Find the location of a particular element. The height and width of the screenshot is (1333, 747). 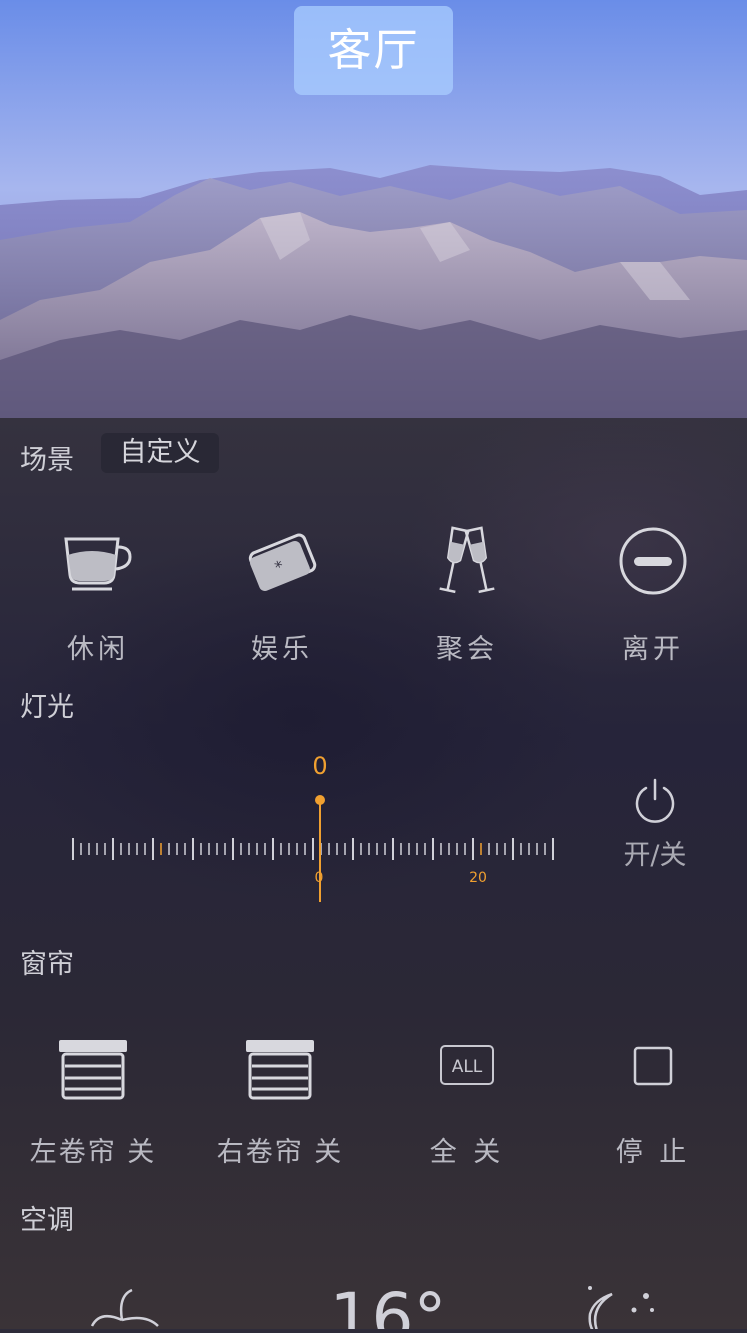

minus-circle-icon is located at coordinates (653, 561).